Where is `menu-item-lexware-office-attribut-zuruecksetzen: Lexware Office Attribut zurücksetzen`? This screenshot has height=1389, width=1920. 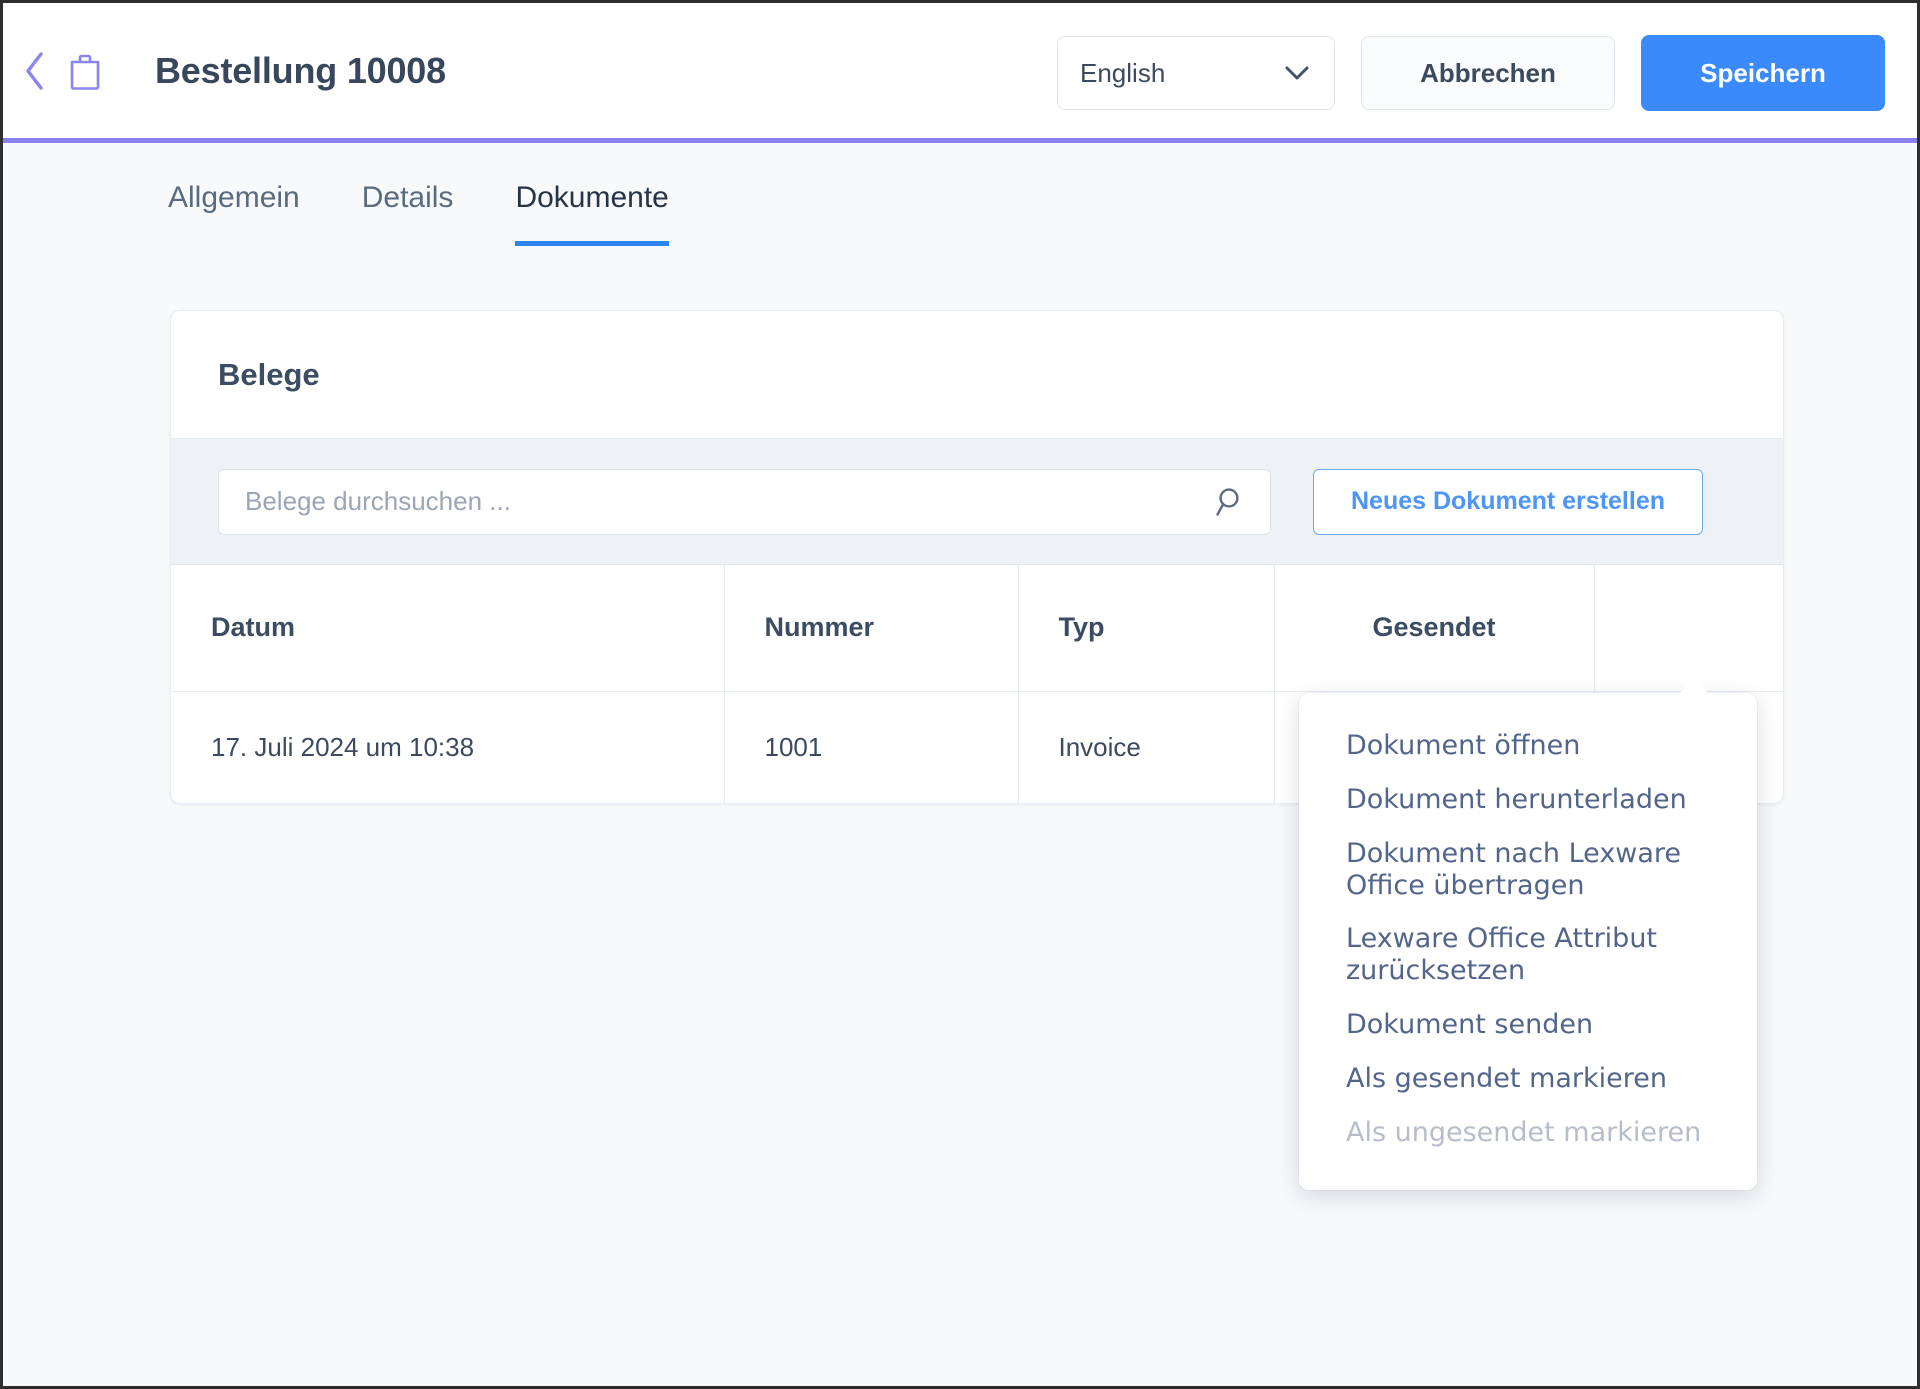 menu-item-lexware-office-attribut-zuruecksetzen: Lexware Office Attribut zurücksetzen is located at coordinates (1528, 955).